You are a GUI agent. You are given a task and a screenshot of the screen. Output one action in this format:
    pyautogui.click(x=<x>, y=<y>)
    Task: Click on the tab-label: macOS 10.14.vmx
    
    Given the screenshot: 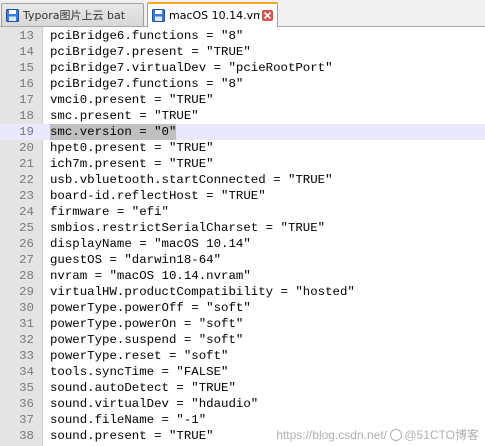 What is the action you would take?
    pyautogui.click(x=214, y=15)
    